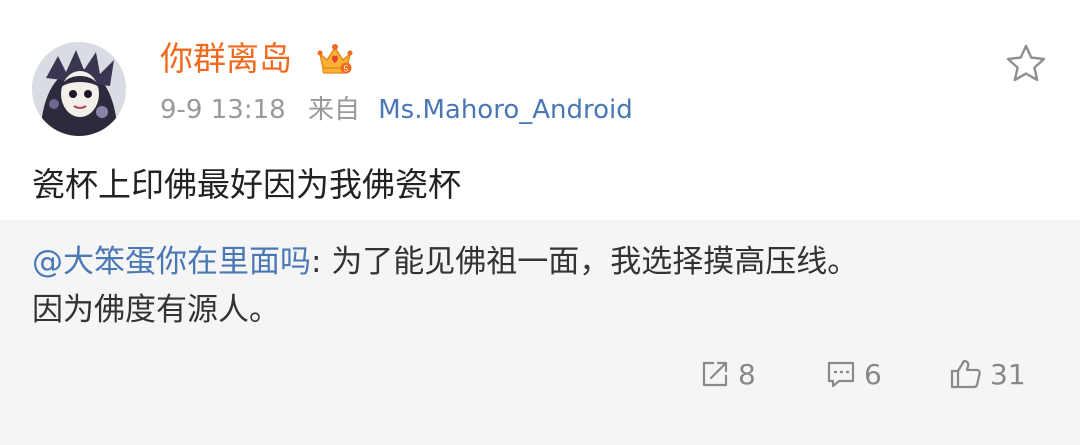 The width and height of the screenshot is (1080, 445). What do you see at coordinates (226, 59) in the screenshot?
I see `username: 你群离岛` at bounding box center [226, 59].